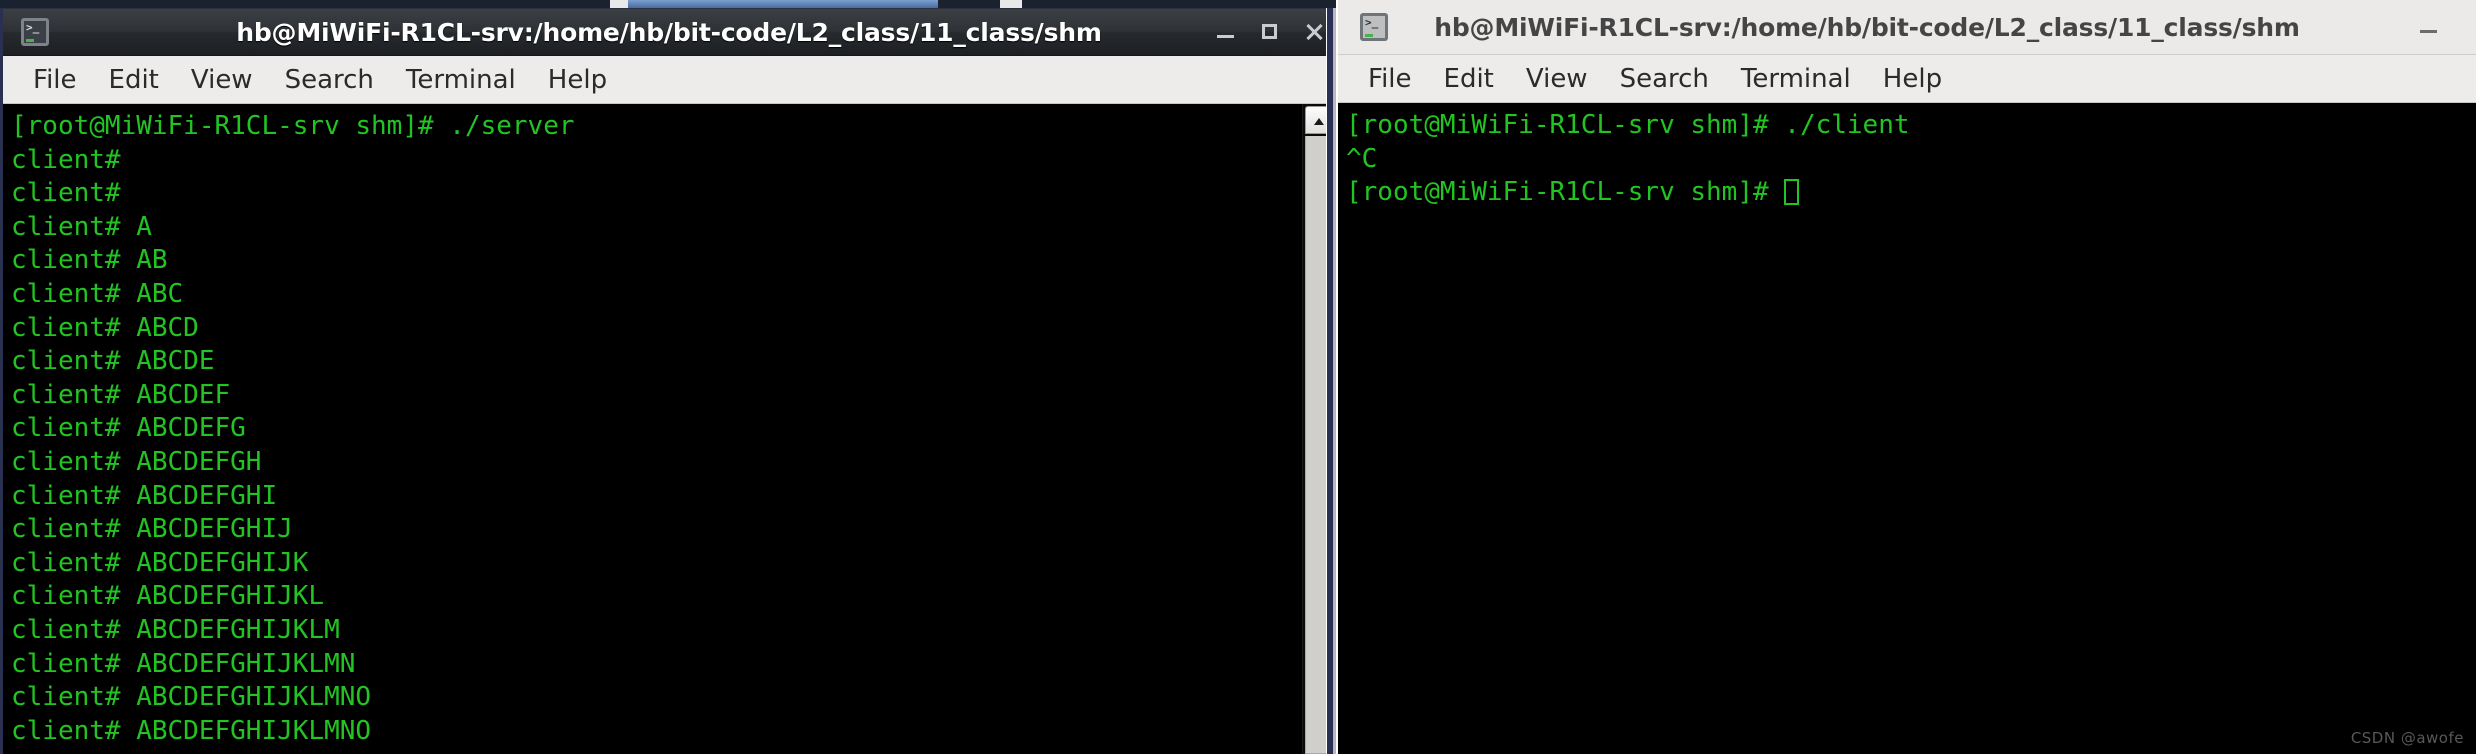  Describe the element at coordinates (121, 394) in the screenshot. I see `terminal-line: client# ABCDEF` at that location.